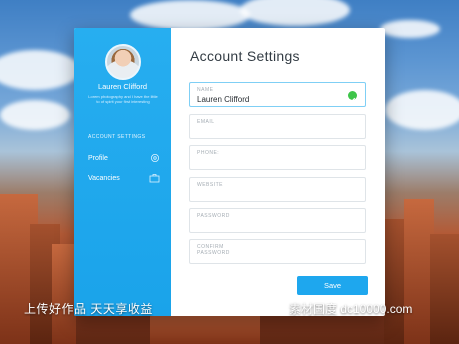 The image size is (459, 344). I want to click on sidebar-item-label: Profile, so click(98, 158).